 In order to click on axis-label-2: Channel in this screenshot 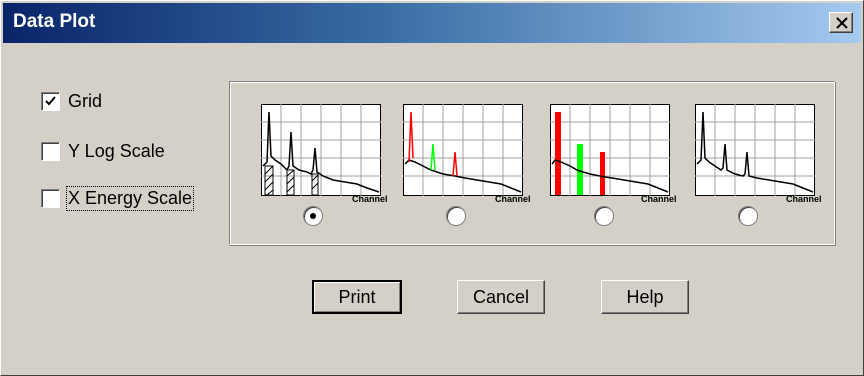, I will do `click(513, 199)`.